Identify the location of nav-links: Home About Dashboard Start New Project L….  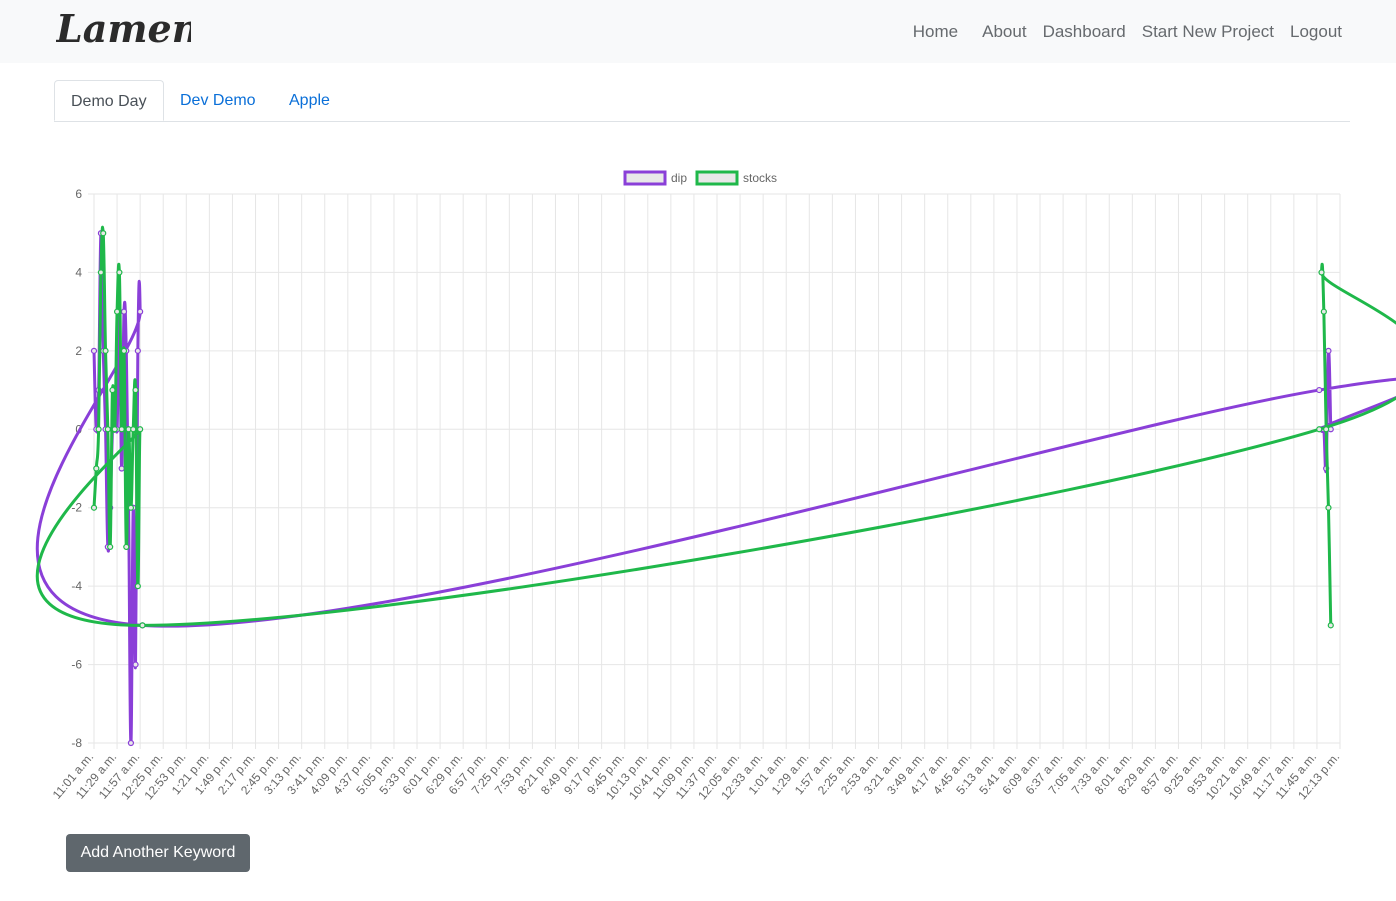
(1119, 31).